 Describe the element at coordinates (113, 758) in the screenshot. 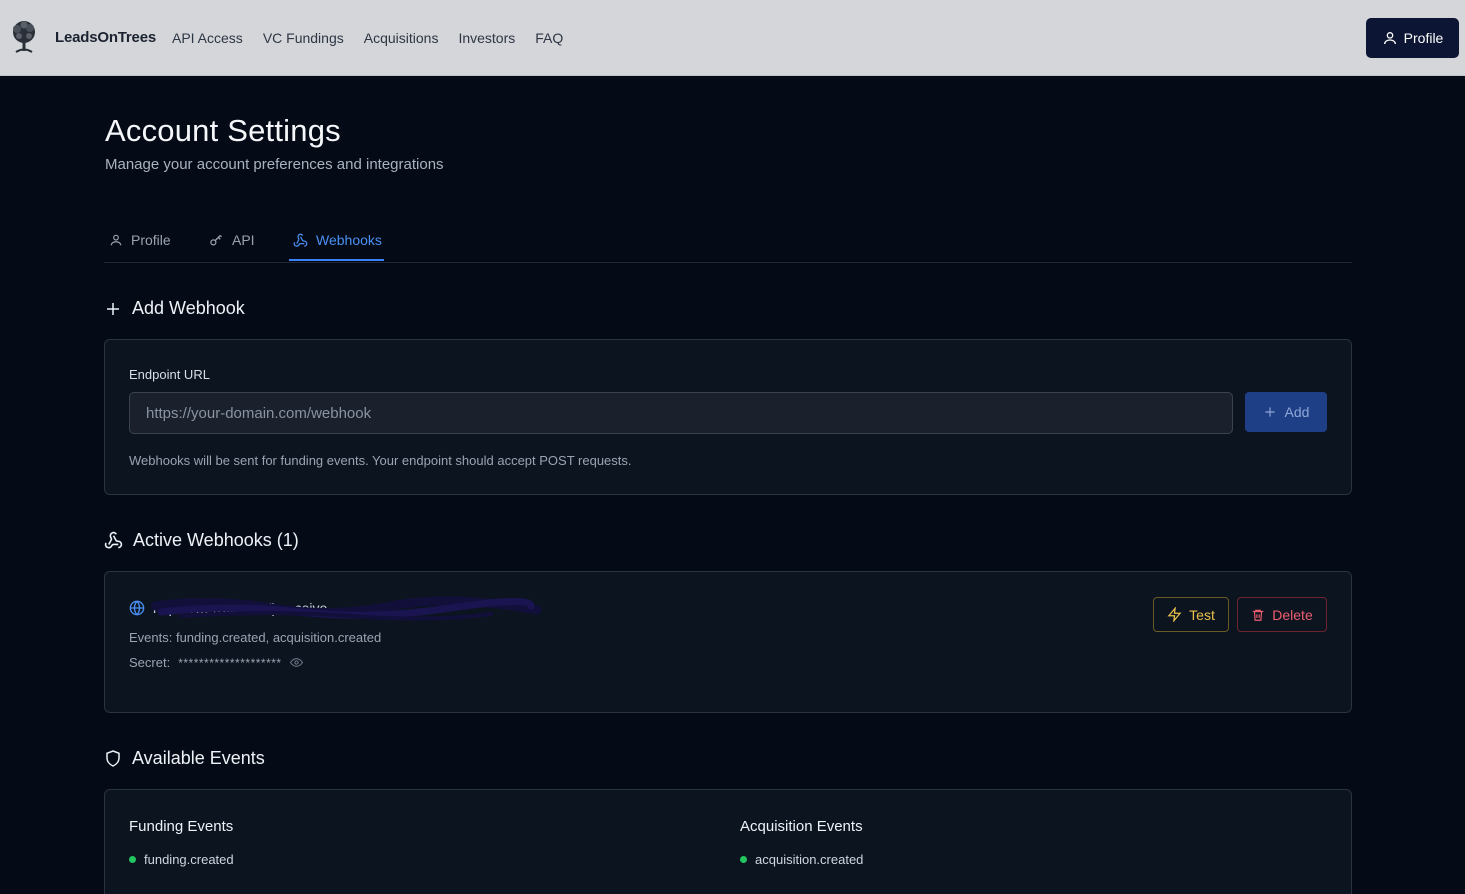

I see `shield-icon` at that location.